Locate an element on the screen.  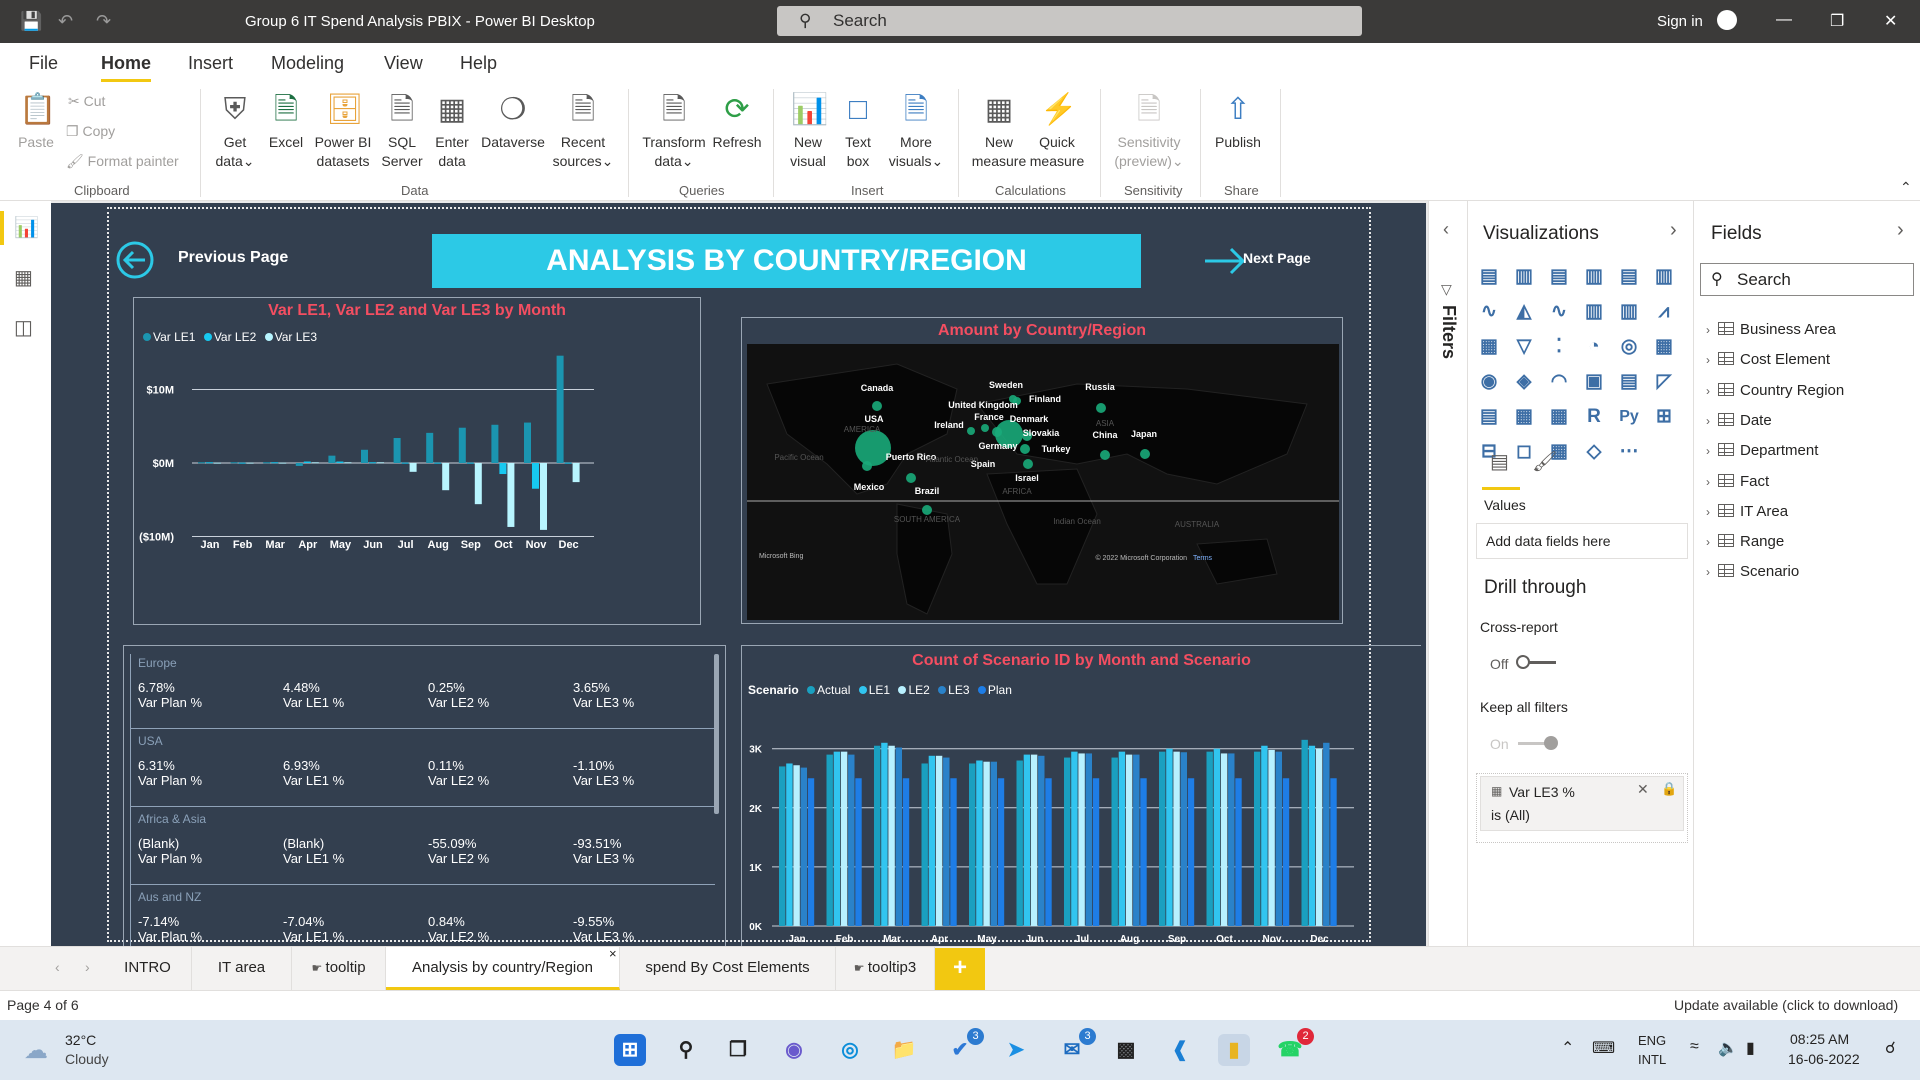
paste-button: 📋 Paste is located at coordinates (36, 121).